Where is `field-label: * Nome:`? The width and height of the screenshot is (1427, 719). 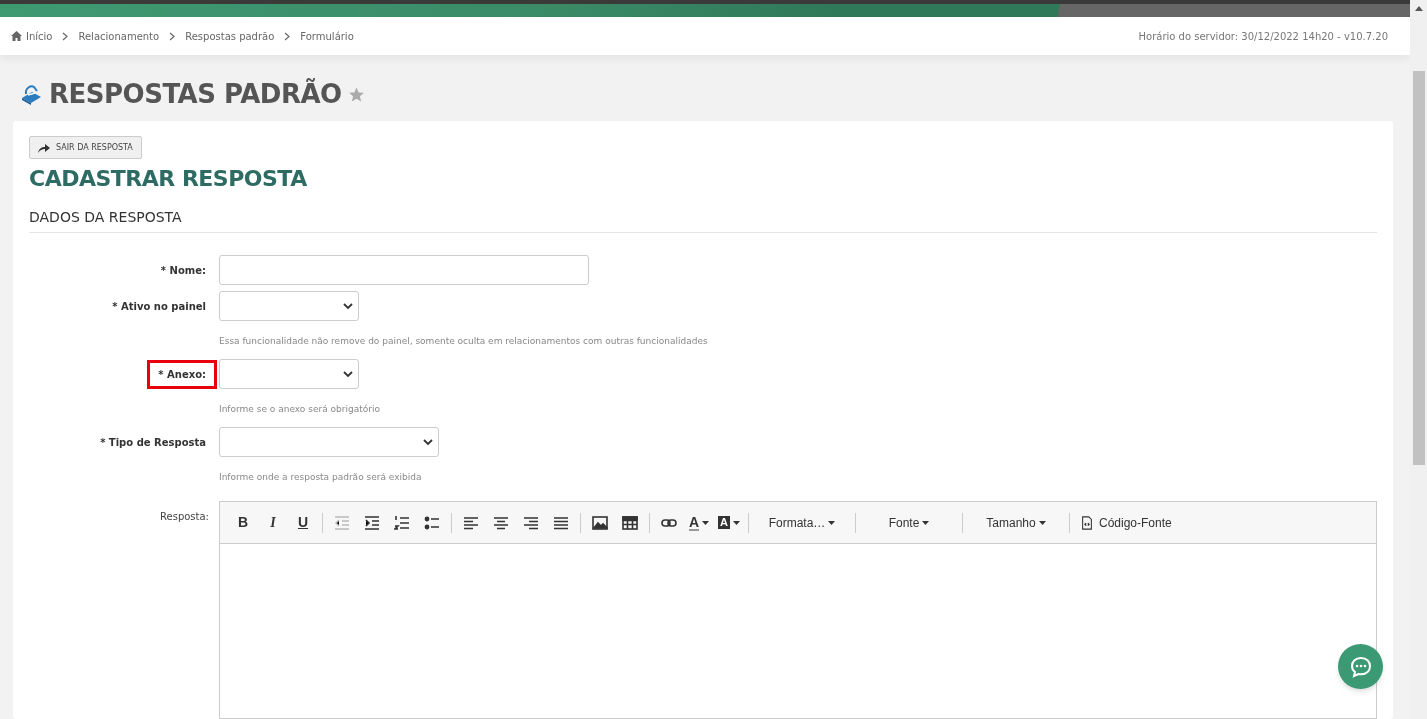
field-label: * Nome: is located at coordinates (183, 270).